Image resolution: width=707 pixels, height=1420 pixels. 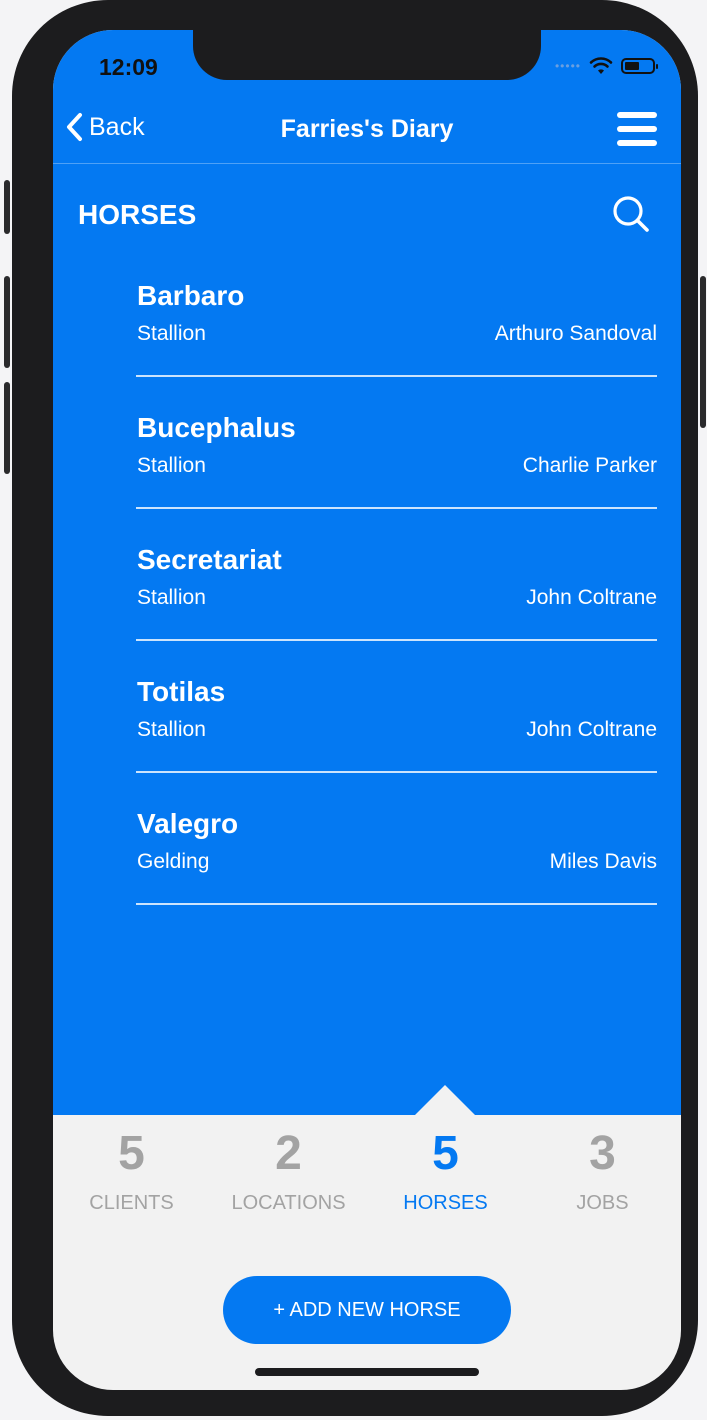 What do you see at coordinates (396, 874) in the screenshot?
I see `list-item: Valegro Gelding Miles Davis` at bounding box center [396, 874].